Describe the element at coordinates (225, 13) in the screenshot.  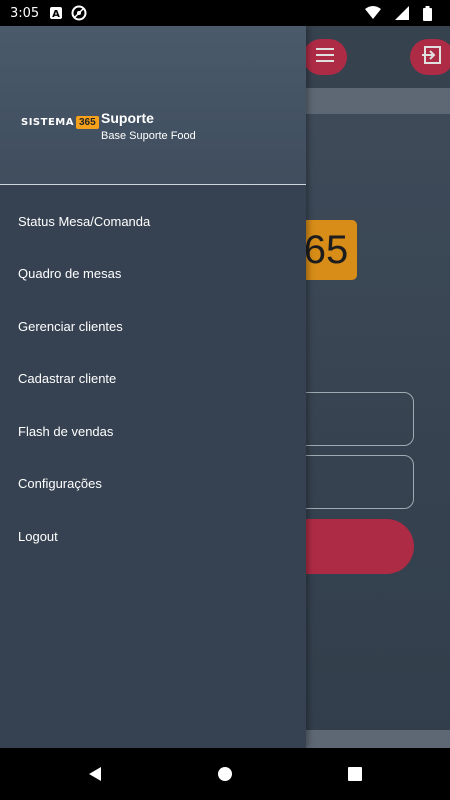
I see `status-bar: 3:05 A` at that location.